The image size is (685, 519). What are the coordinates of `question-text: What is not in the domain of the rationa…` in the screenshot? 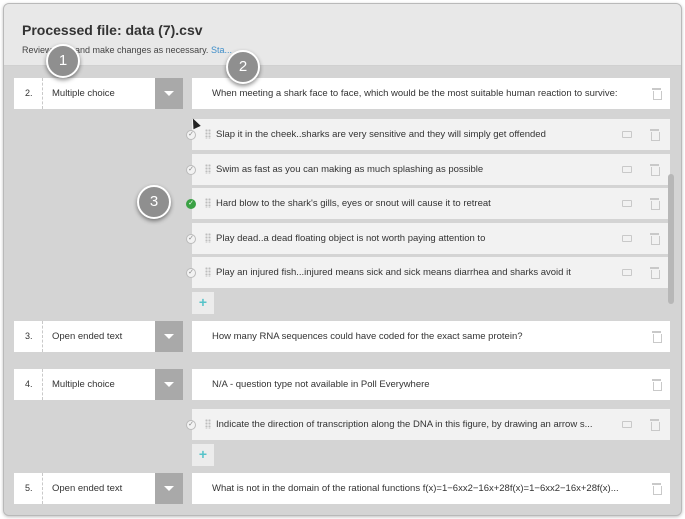 It's located at (431, 488).